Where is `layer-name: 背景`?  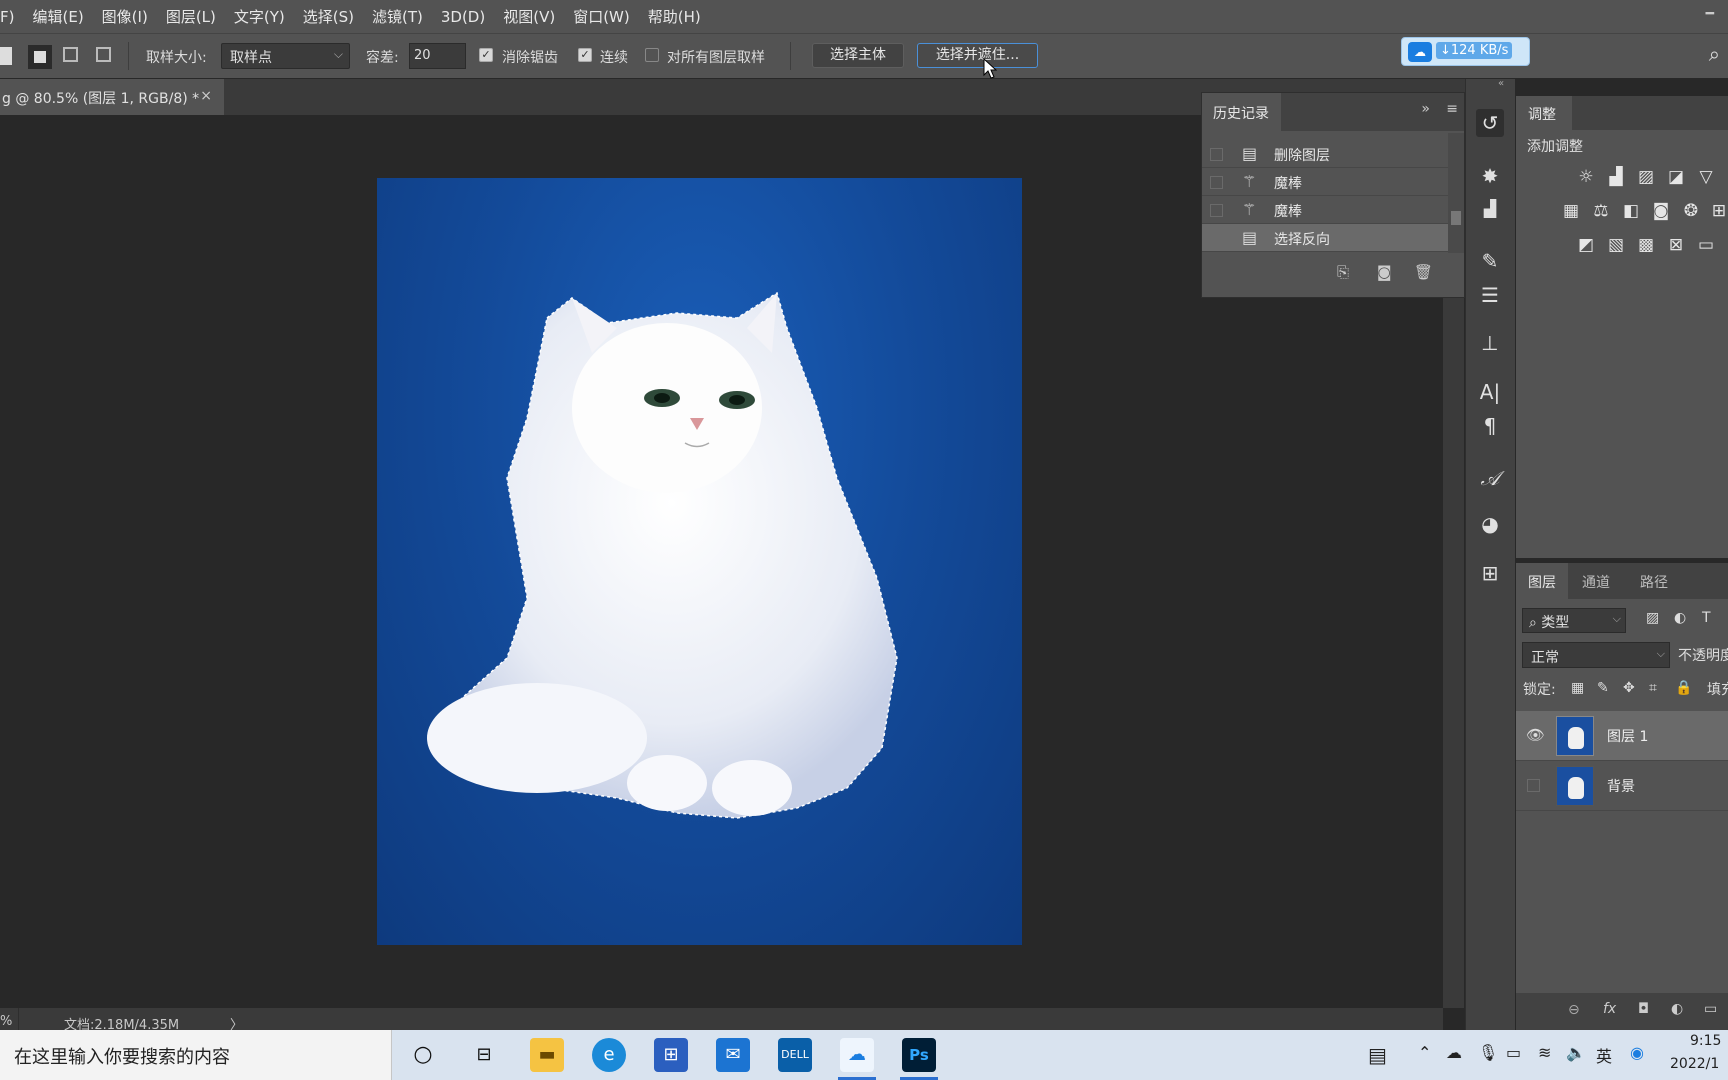 layer-name: 背景 is located at coordinates (1621, 786).